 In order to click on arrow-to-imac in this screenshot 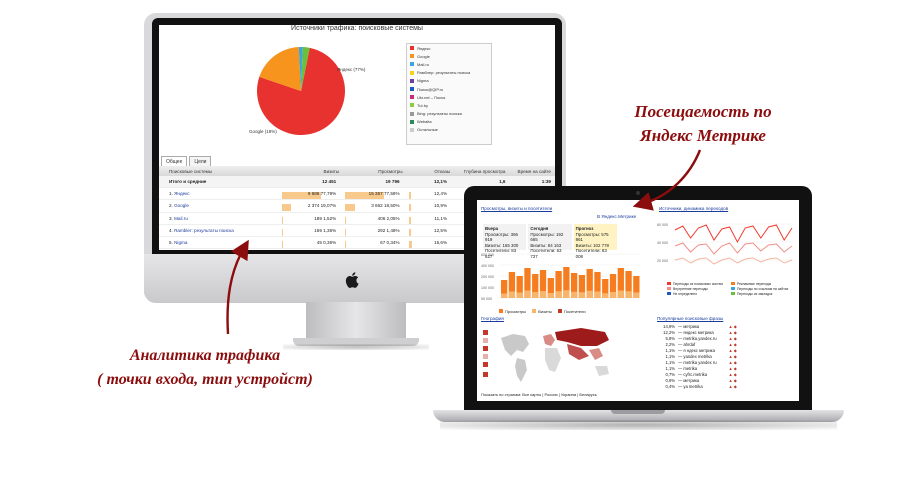, I will do `click(237, 287)`.